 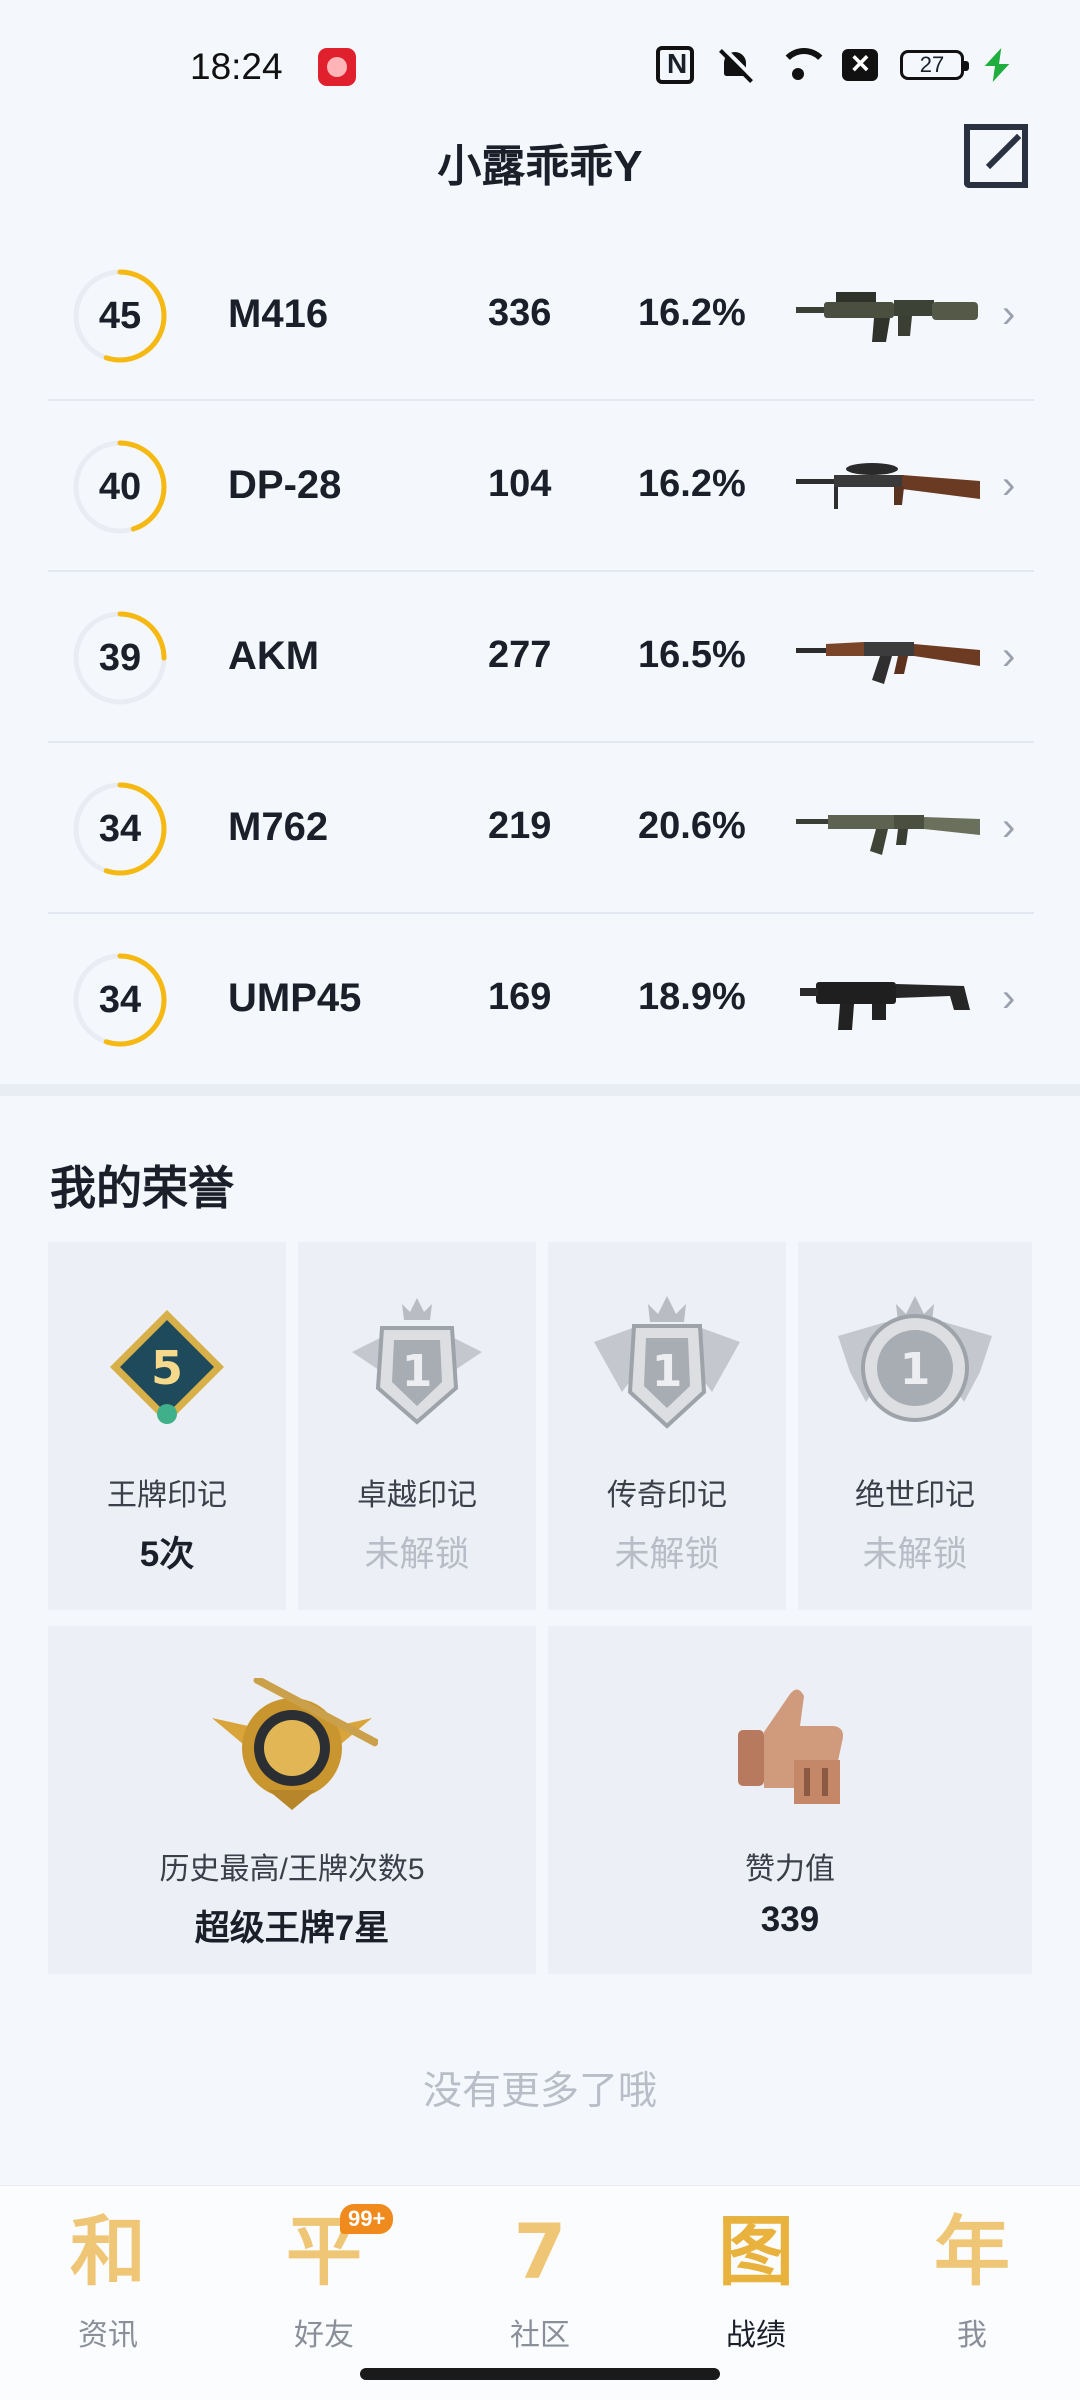 What do you see at coordinates (337, 67) in the screenshot?
I see `app-notification-icon` at bounding box center [337, 67].